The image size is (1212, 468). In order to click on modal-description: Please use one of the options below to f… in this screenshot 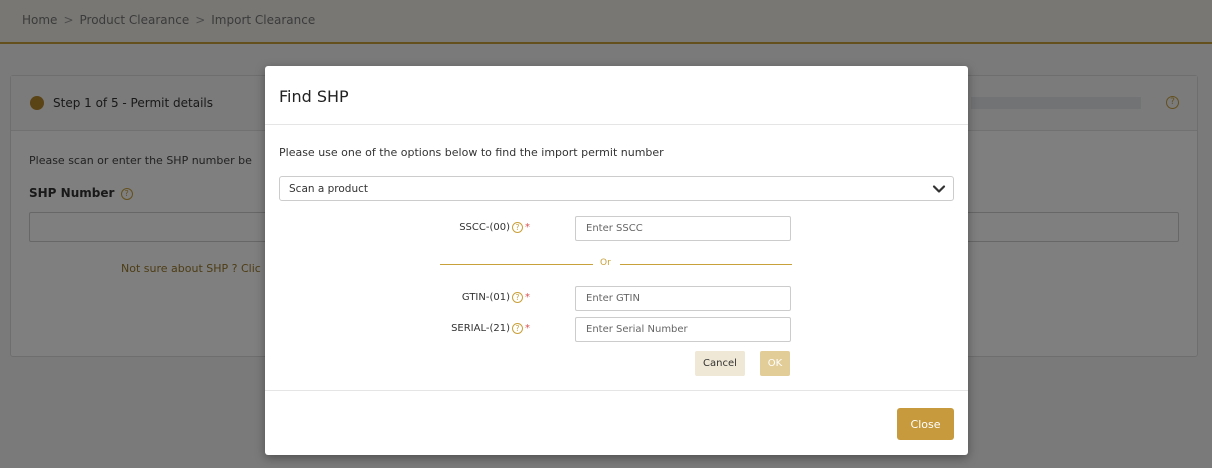, I will do `click(471, 152)`.